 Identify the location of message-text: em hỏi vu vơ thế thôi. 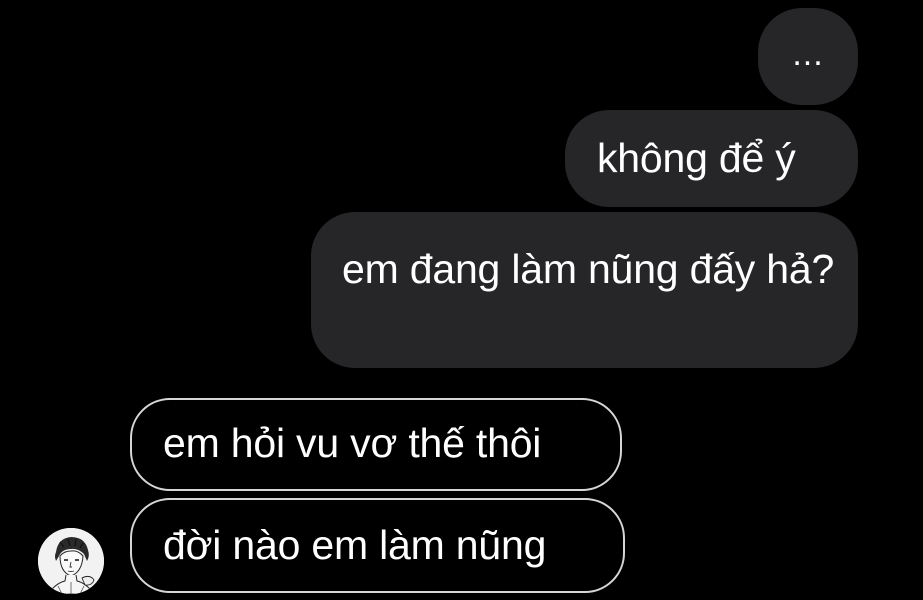
(352, 443).